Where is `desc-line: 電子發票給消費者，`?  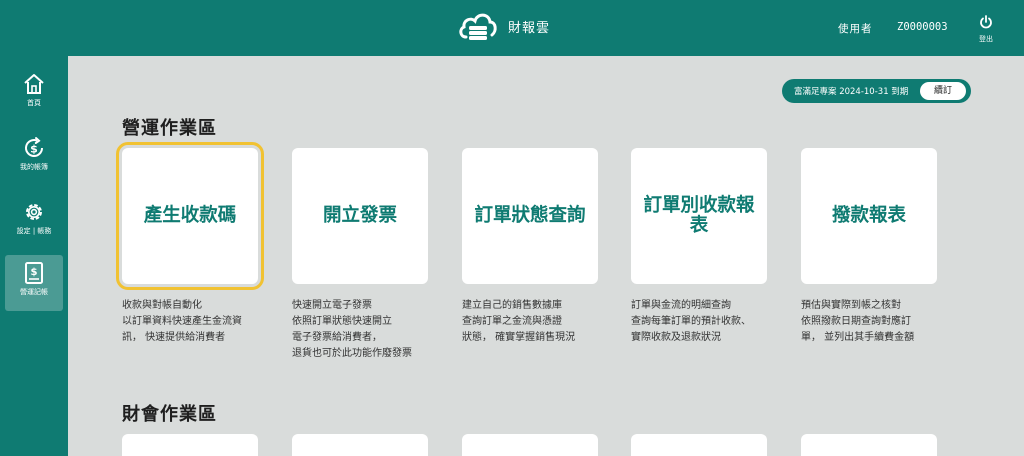
desc-line: 電子發票給消費者， is located at coordinates (337, 337).